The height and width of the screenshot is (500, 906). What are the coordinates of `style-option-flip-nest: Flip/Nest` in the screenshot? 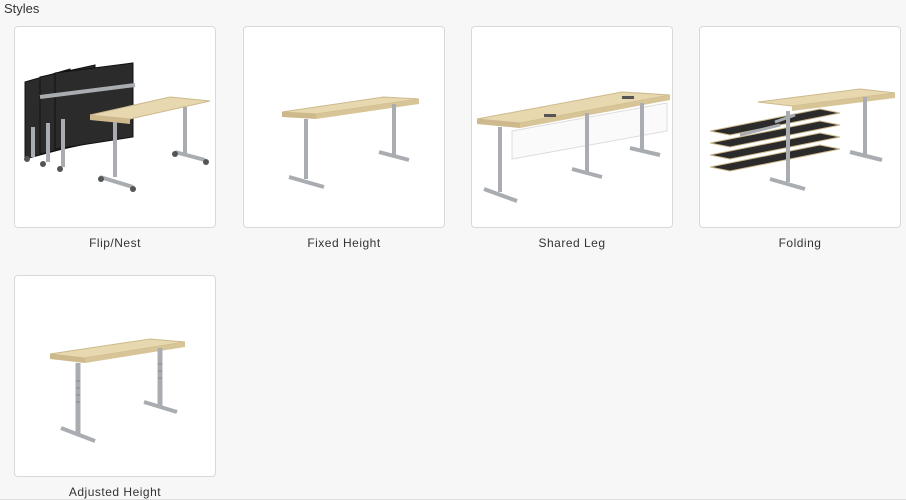 It's located at (115, 138).